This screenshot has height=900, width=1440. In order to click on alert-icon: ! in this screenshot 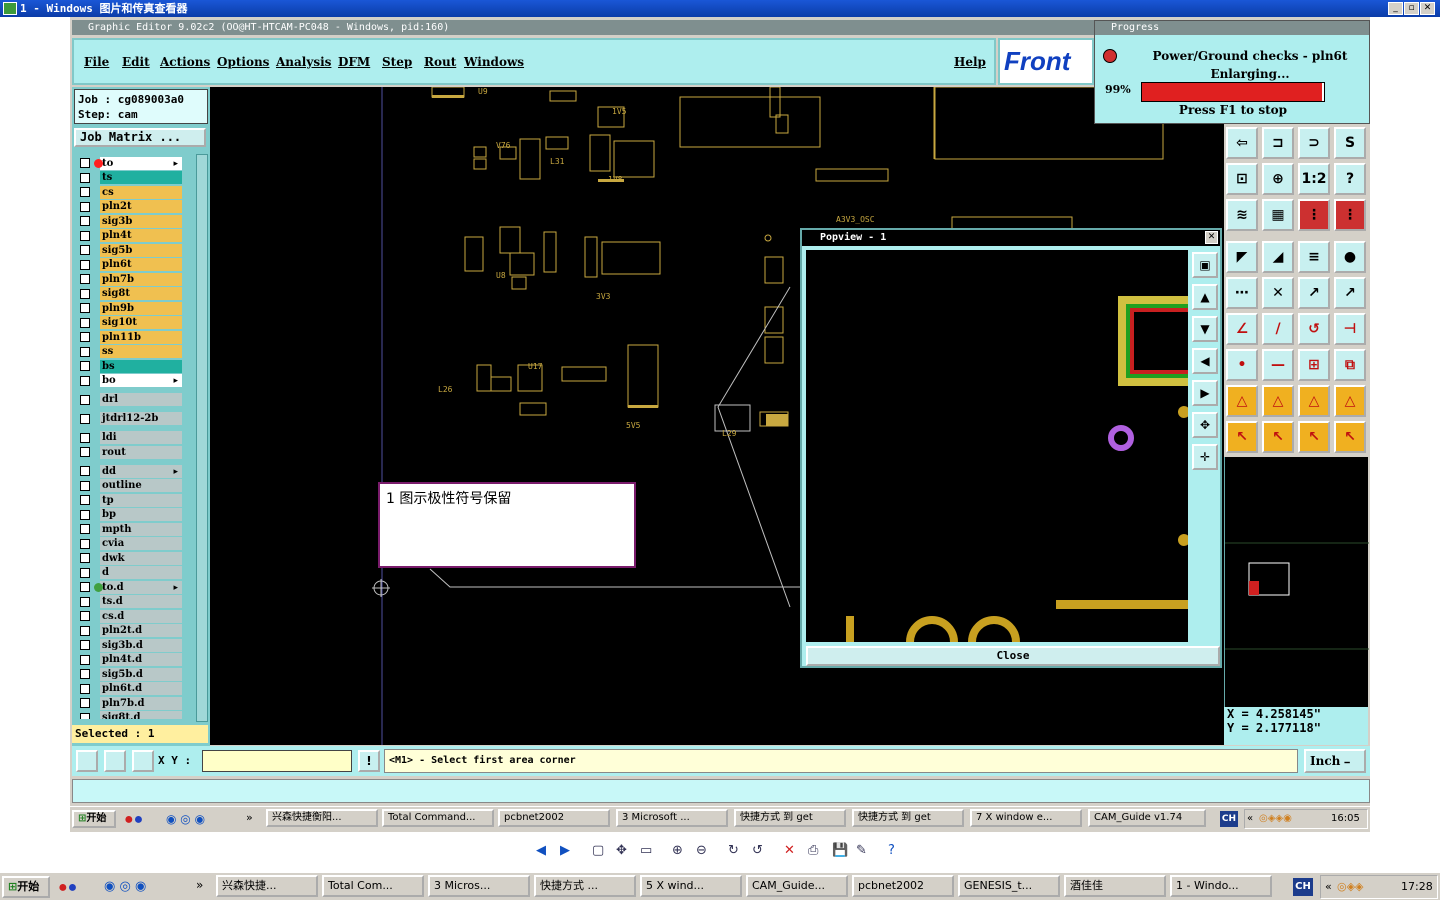, I will do `click(369, 761)`.